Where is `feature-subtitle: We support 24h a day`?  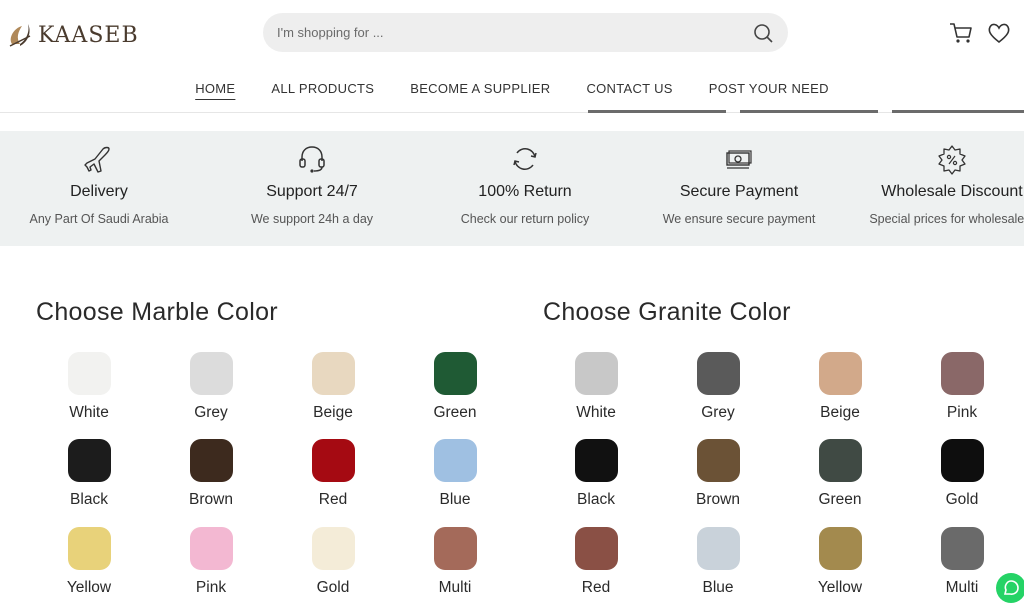
feature-subtitle: We support 24h a day is located at coordinates (312, 219).